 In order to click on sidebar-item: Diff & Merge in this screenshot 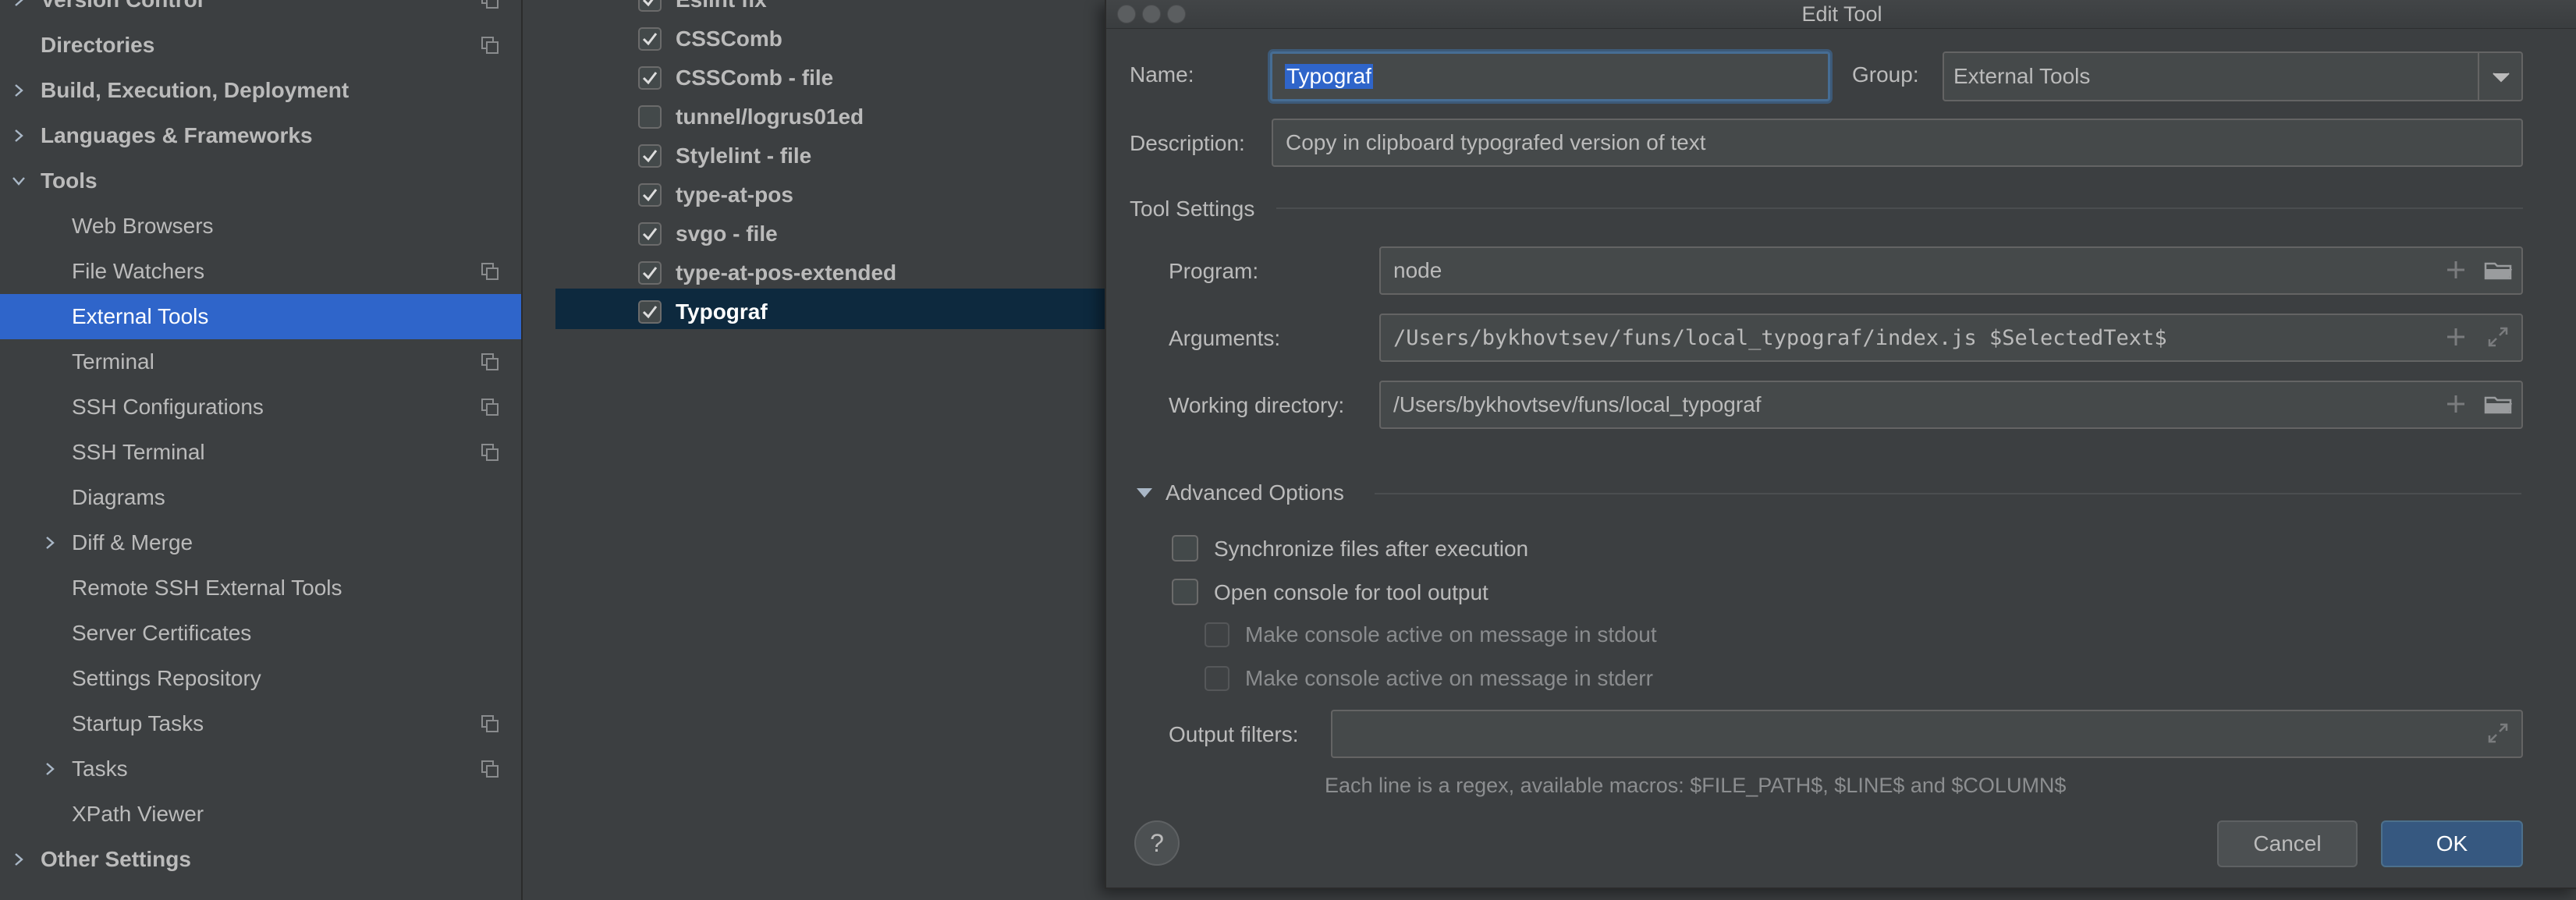, I will do `click(260, 542)`.